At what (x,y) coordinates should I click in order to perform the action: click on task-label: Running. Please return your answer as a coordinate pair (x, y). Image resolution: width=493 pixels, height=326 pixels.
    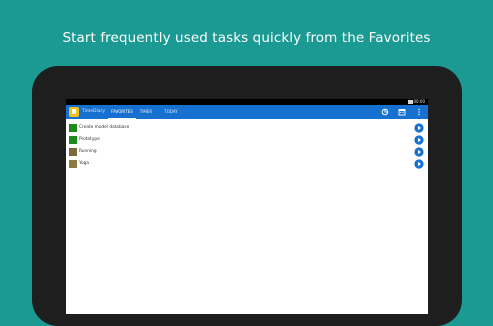
    Looking at the image, I should click on (88, 151).